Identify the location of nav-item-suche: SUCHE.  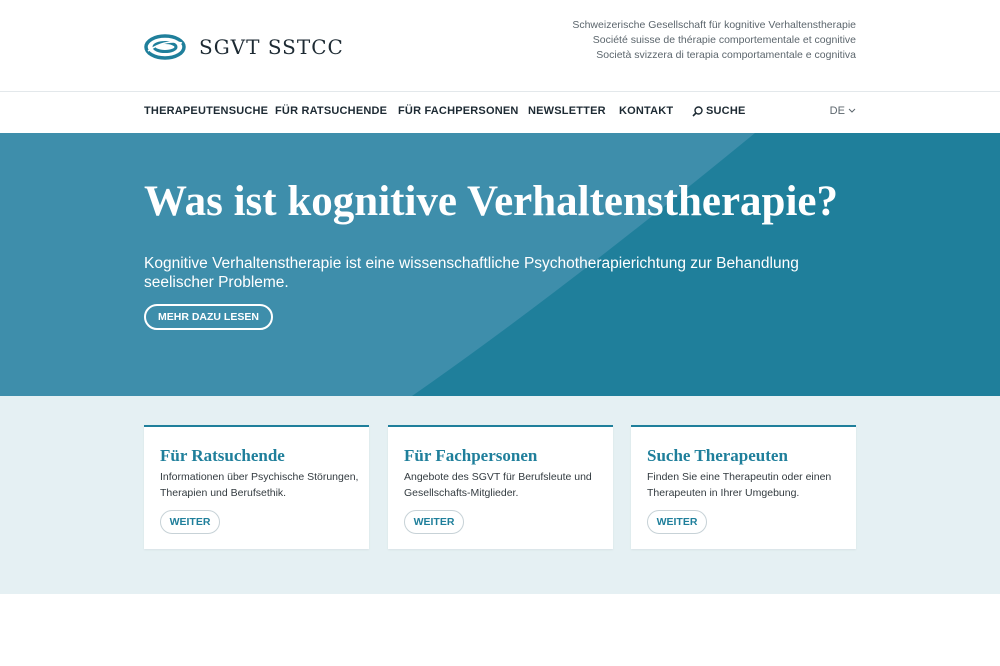
(719, 111).